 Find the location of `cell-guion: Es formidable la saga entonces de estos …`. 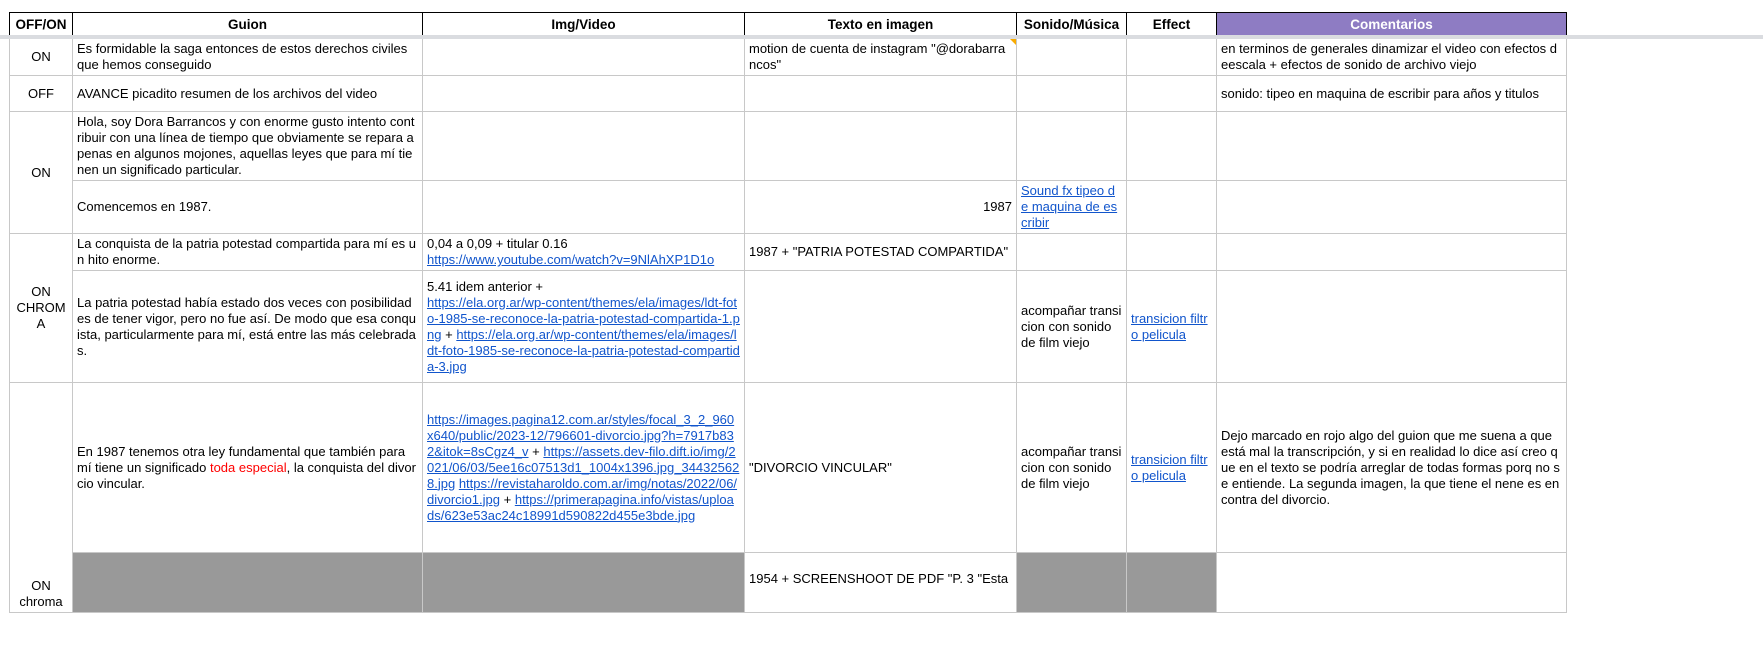

cell-guion: Es formidable la saga entonces de estos … is located at coordinates (247, 56).